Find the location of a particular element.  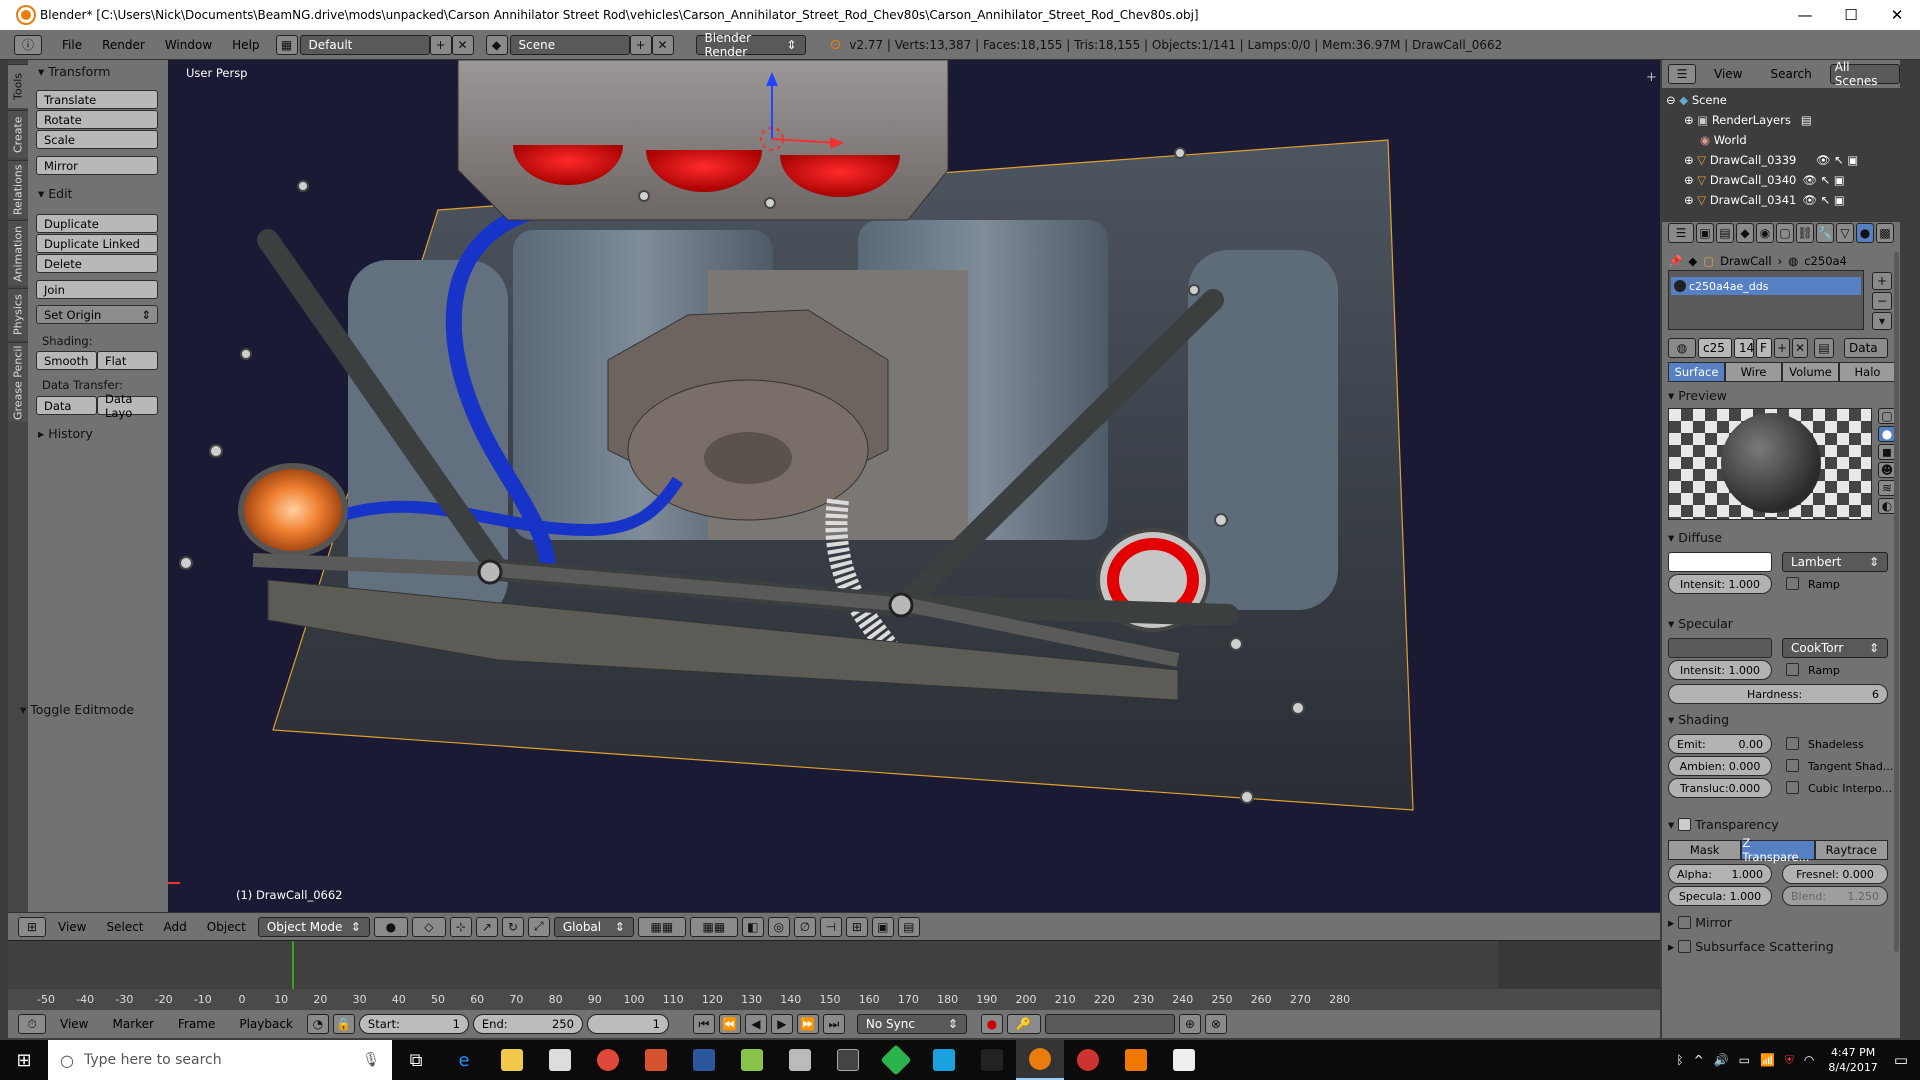

set-origin-dropdown: Set Origin ⇕ is located at coordinates (97, 314).